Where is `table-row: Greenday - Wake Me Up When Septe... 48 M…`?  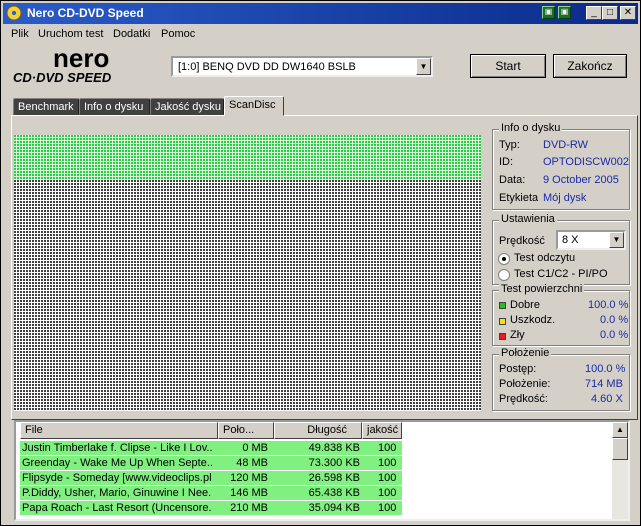
table-row: Greenday - Wake Me Up When Septe... 48 M… is located at coordinates (211, 463).